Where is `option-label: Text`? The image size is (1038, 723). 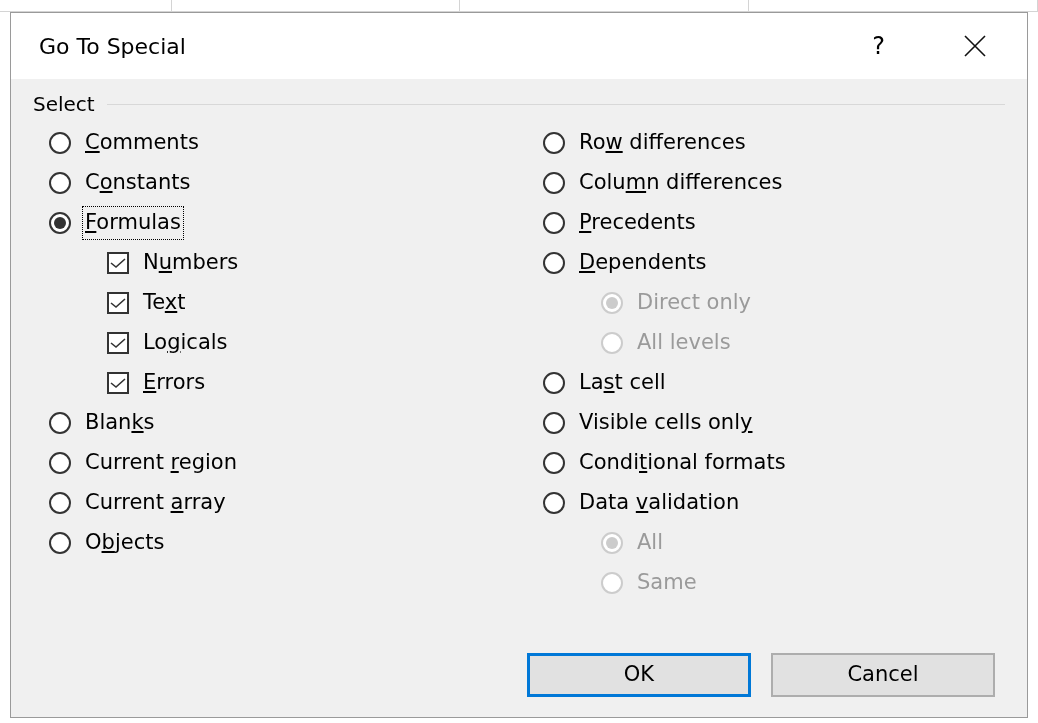
option-label: Text is located at coordinates (164, 303).